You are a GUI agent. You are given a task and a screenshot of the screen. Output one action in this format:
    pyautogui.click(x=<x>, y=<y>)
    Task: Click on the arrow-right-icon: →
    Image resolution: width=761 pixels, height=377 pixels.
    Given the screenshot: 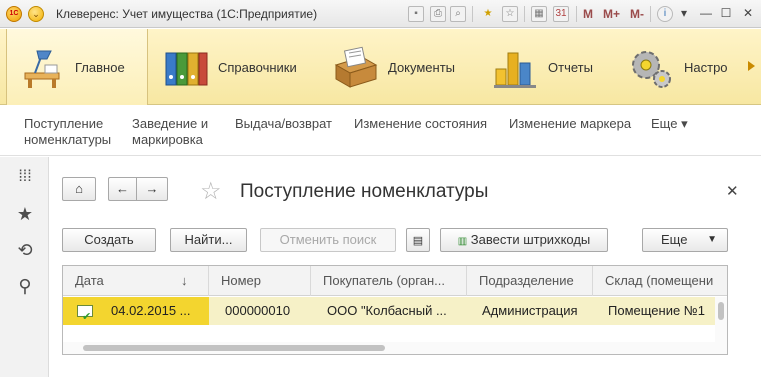 What is the action you would take?
    pyautogui.click(x=152, y=188)
    